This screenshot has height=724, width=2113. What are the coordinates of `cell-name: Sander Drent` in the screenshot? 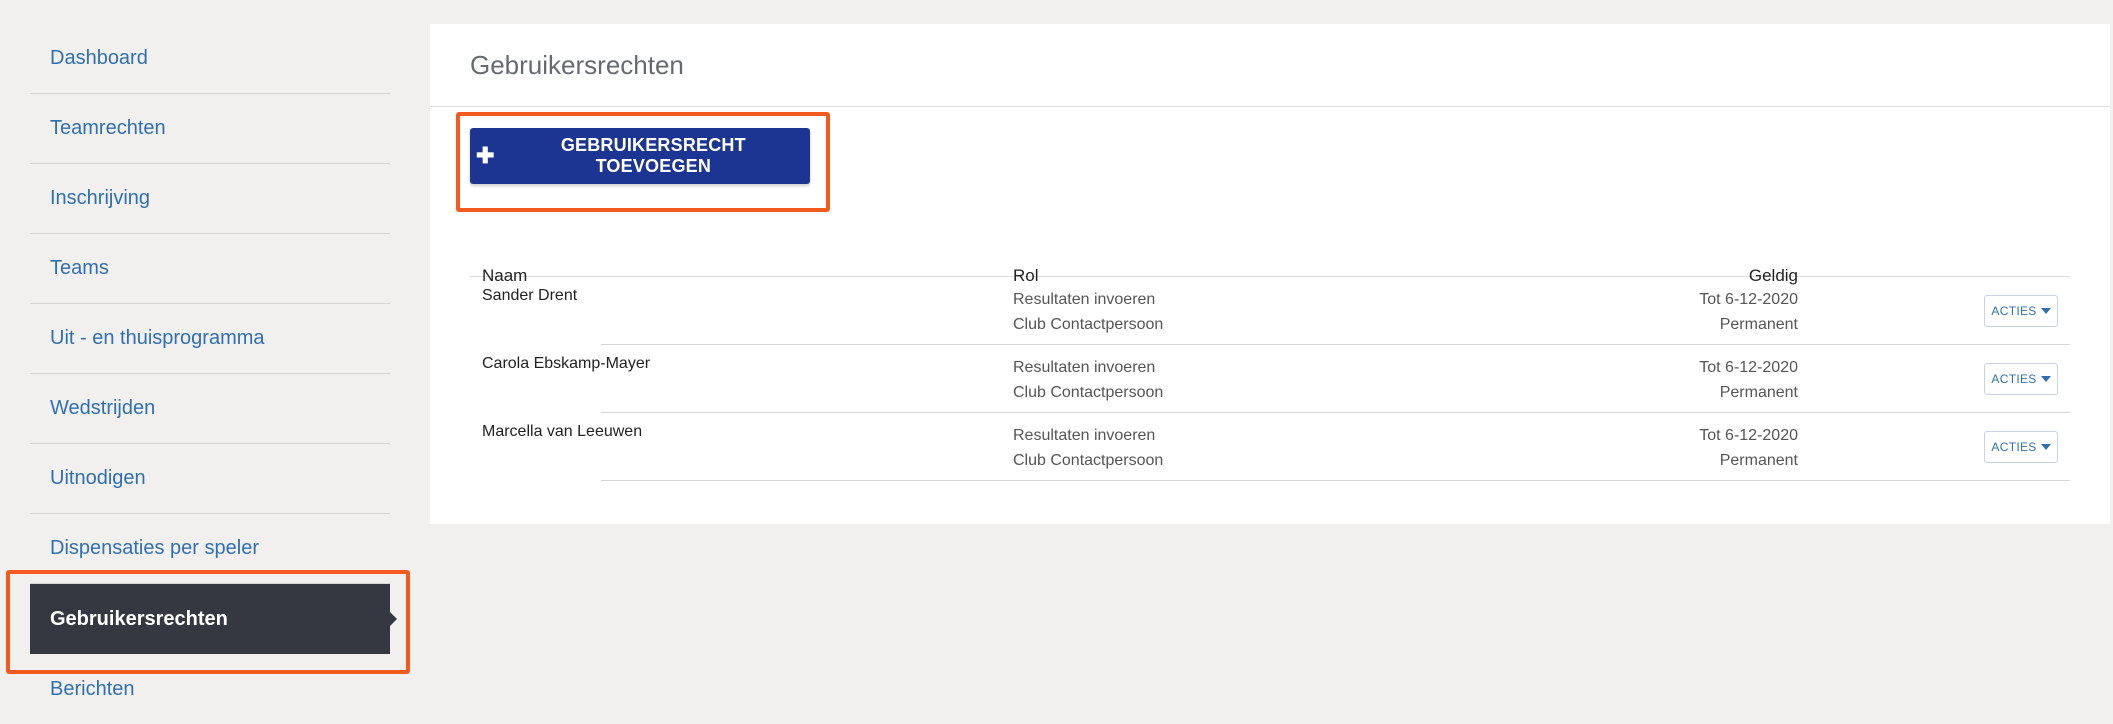 It's located at (530, 295).